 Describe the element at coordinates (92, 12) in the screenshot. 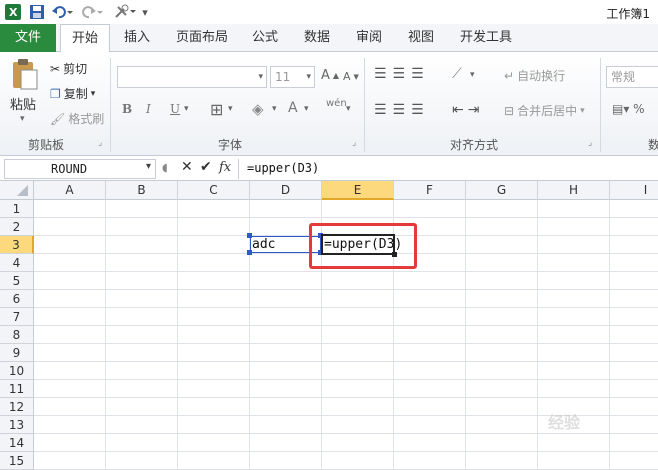

I see `redo-icon` at that location.